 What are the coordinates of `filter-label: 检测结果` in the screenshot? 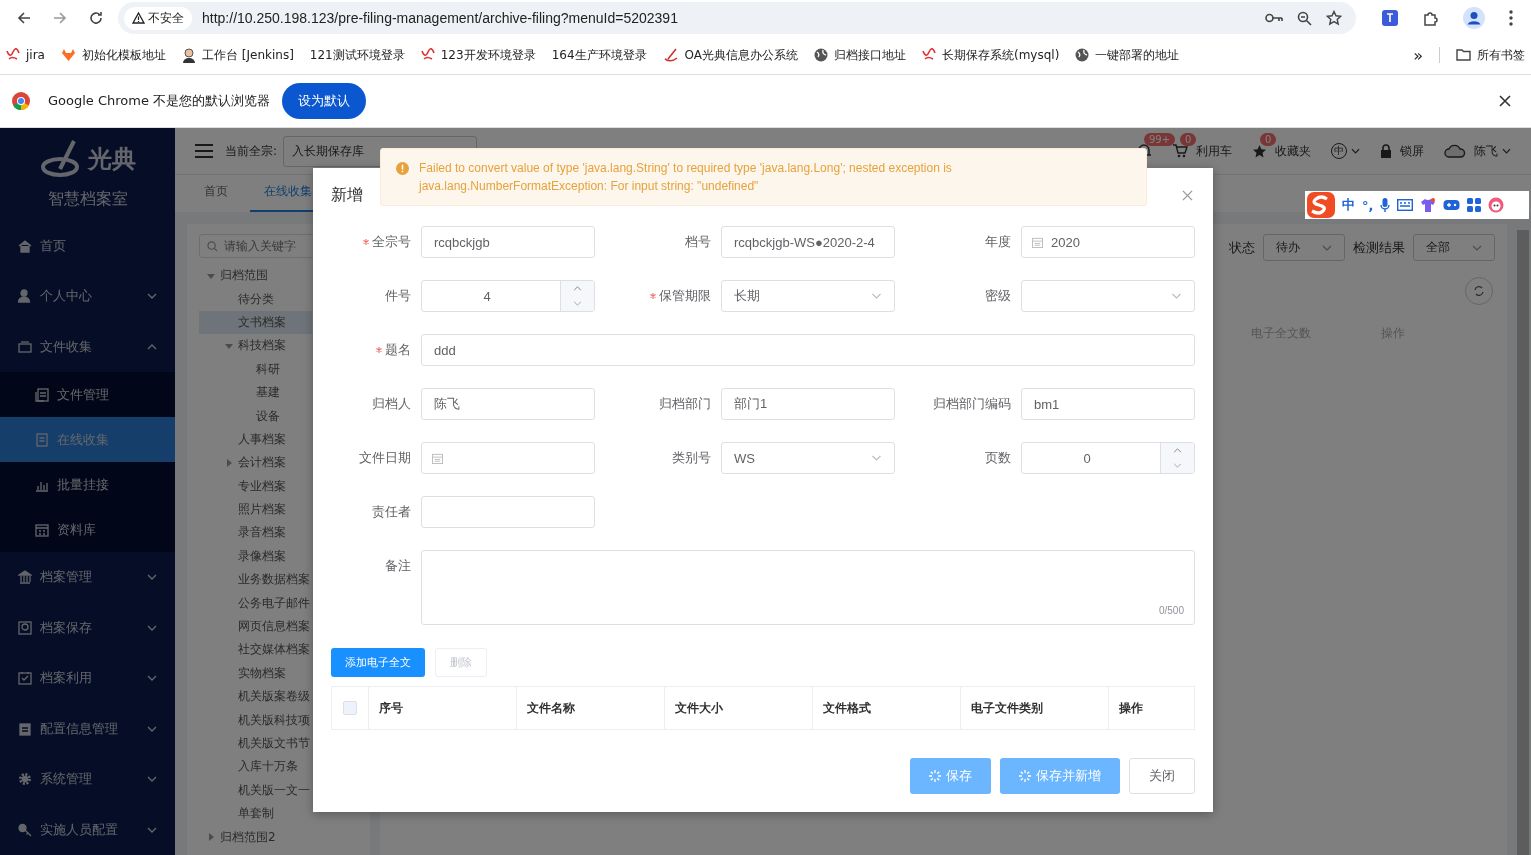 It's located at (1379, 247).